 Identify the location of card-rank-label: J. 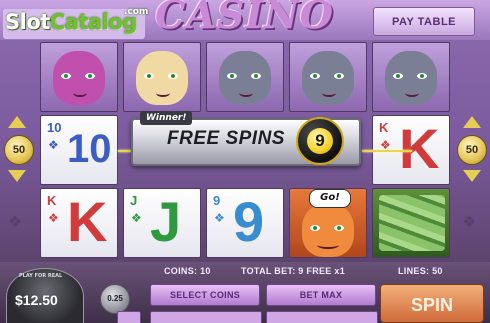
(134, 200).